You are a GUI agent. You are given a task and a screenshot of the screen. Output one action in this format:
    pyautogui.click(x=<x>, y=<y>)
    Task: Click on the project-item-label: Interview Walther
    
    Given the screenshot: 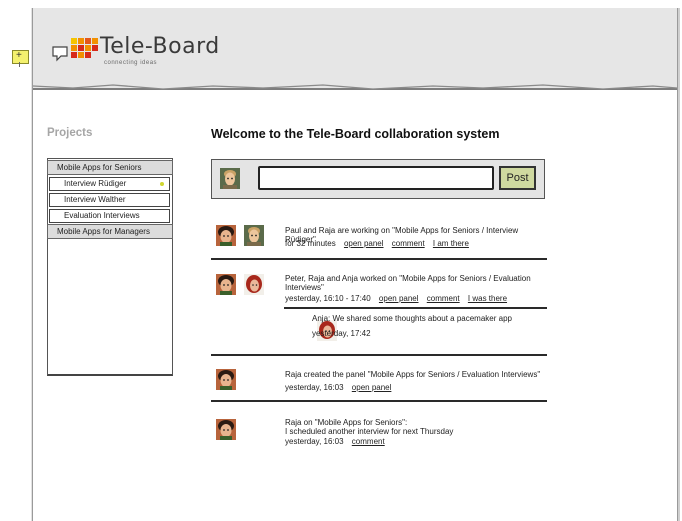 What is the action you would take?
    pyautogui.click(x=95, y=199)
    